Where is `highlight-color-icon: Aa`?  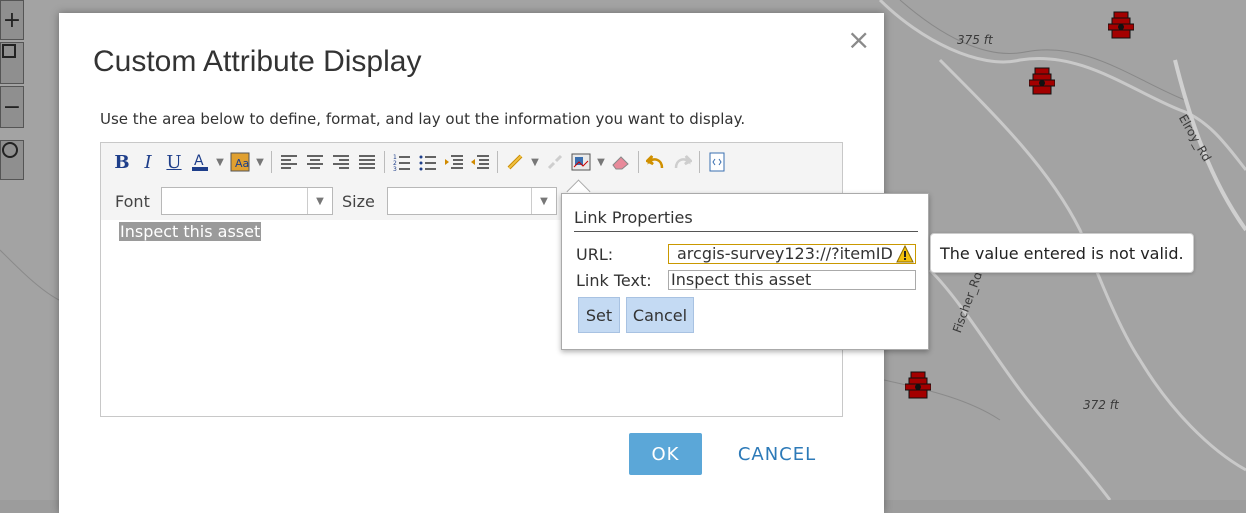 highlight-color-icon: Aa is located at coordinates (240, 162).